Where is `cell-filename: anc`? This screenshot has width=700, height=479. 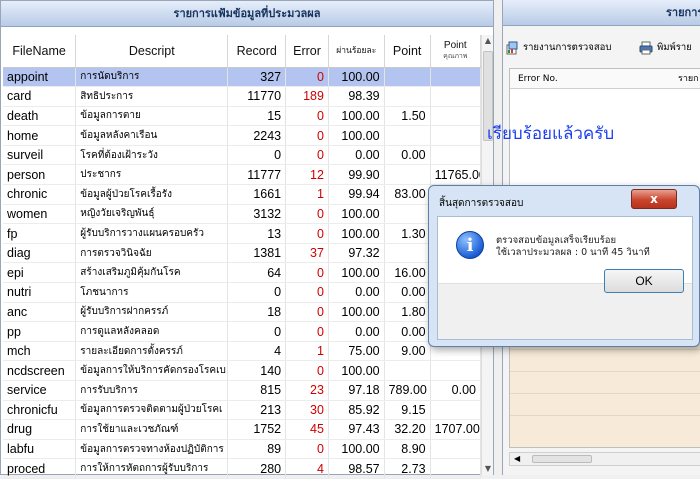
cell-filename: anc is located at coordinates (40, 312).